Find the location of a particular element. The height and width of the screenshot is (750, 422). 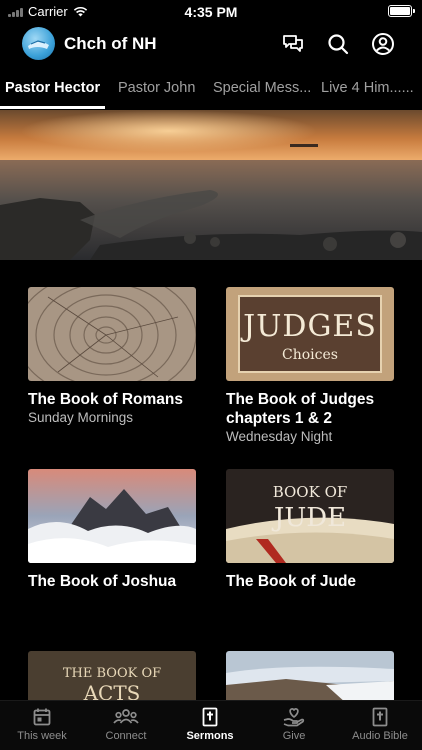

app-title: Chch of NH is located at coordinates (110, 43).